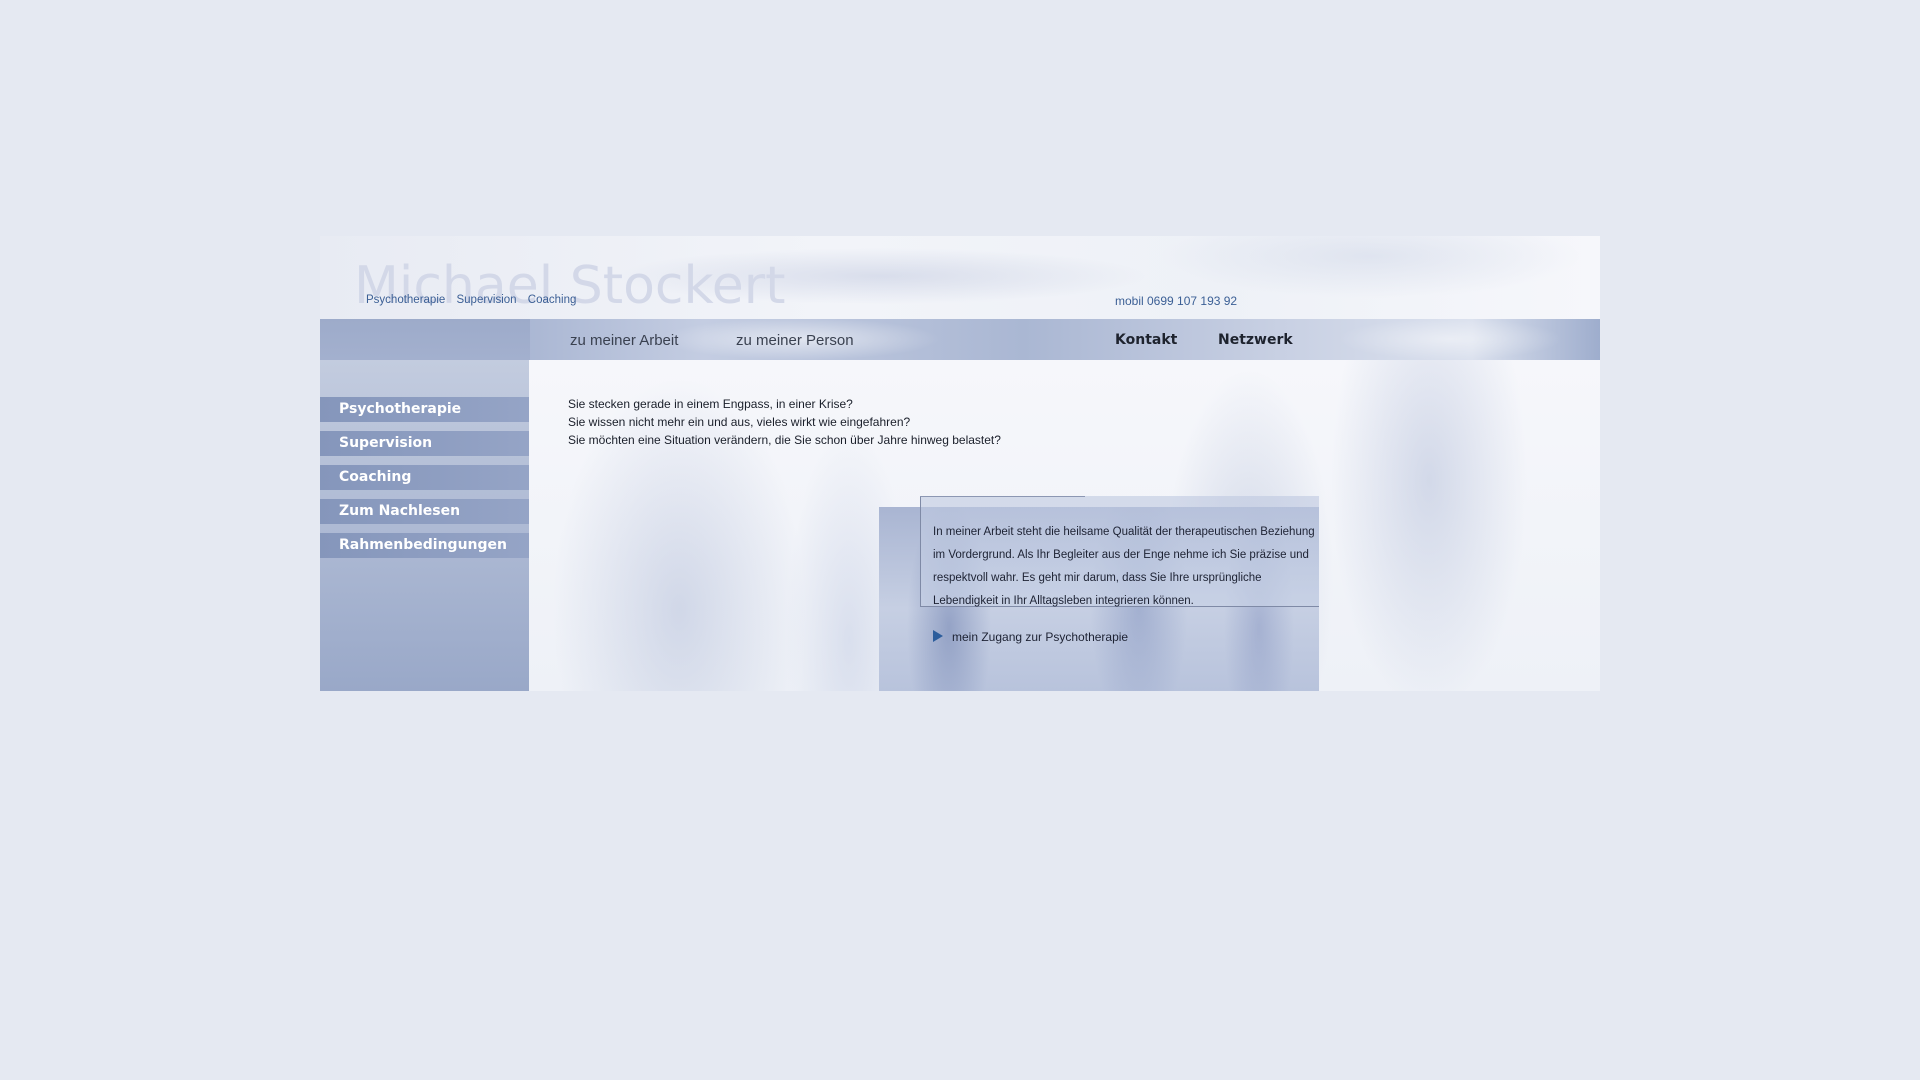  I want to click on sidebar-item-zum-nachlesen: Zum Nachlesen, so click(424, 511).